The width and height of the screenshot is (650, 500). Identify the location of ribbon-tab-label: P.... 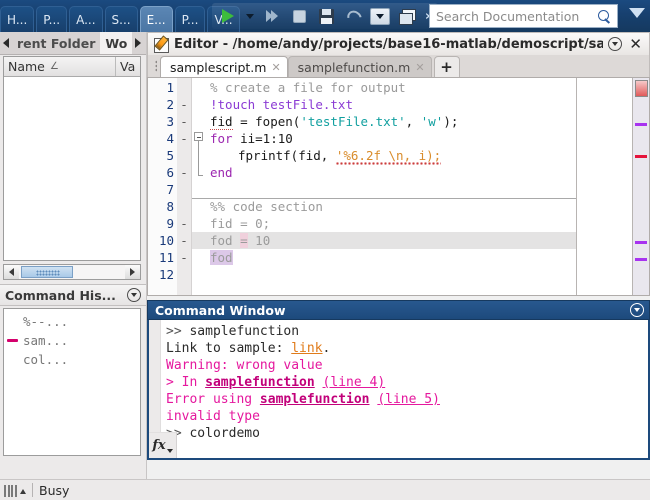
(190, 19).